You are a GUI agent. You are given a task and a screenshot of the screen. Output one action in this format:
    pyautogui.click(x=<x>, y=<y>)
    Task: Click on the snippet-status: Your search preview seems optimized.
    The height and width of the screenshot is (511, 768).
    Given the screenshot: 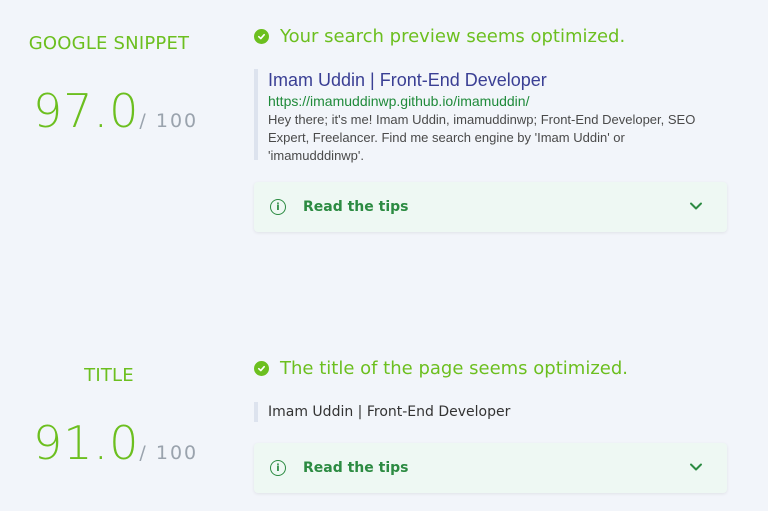 What is the action you would take?
    pyautogui.click(x=439, y=36)
    